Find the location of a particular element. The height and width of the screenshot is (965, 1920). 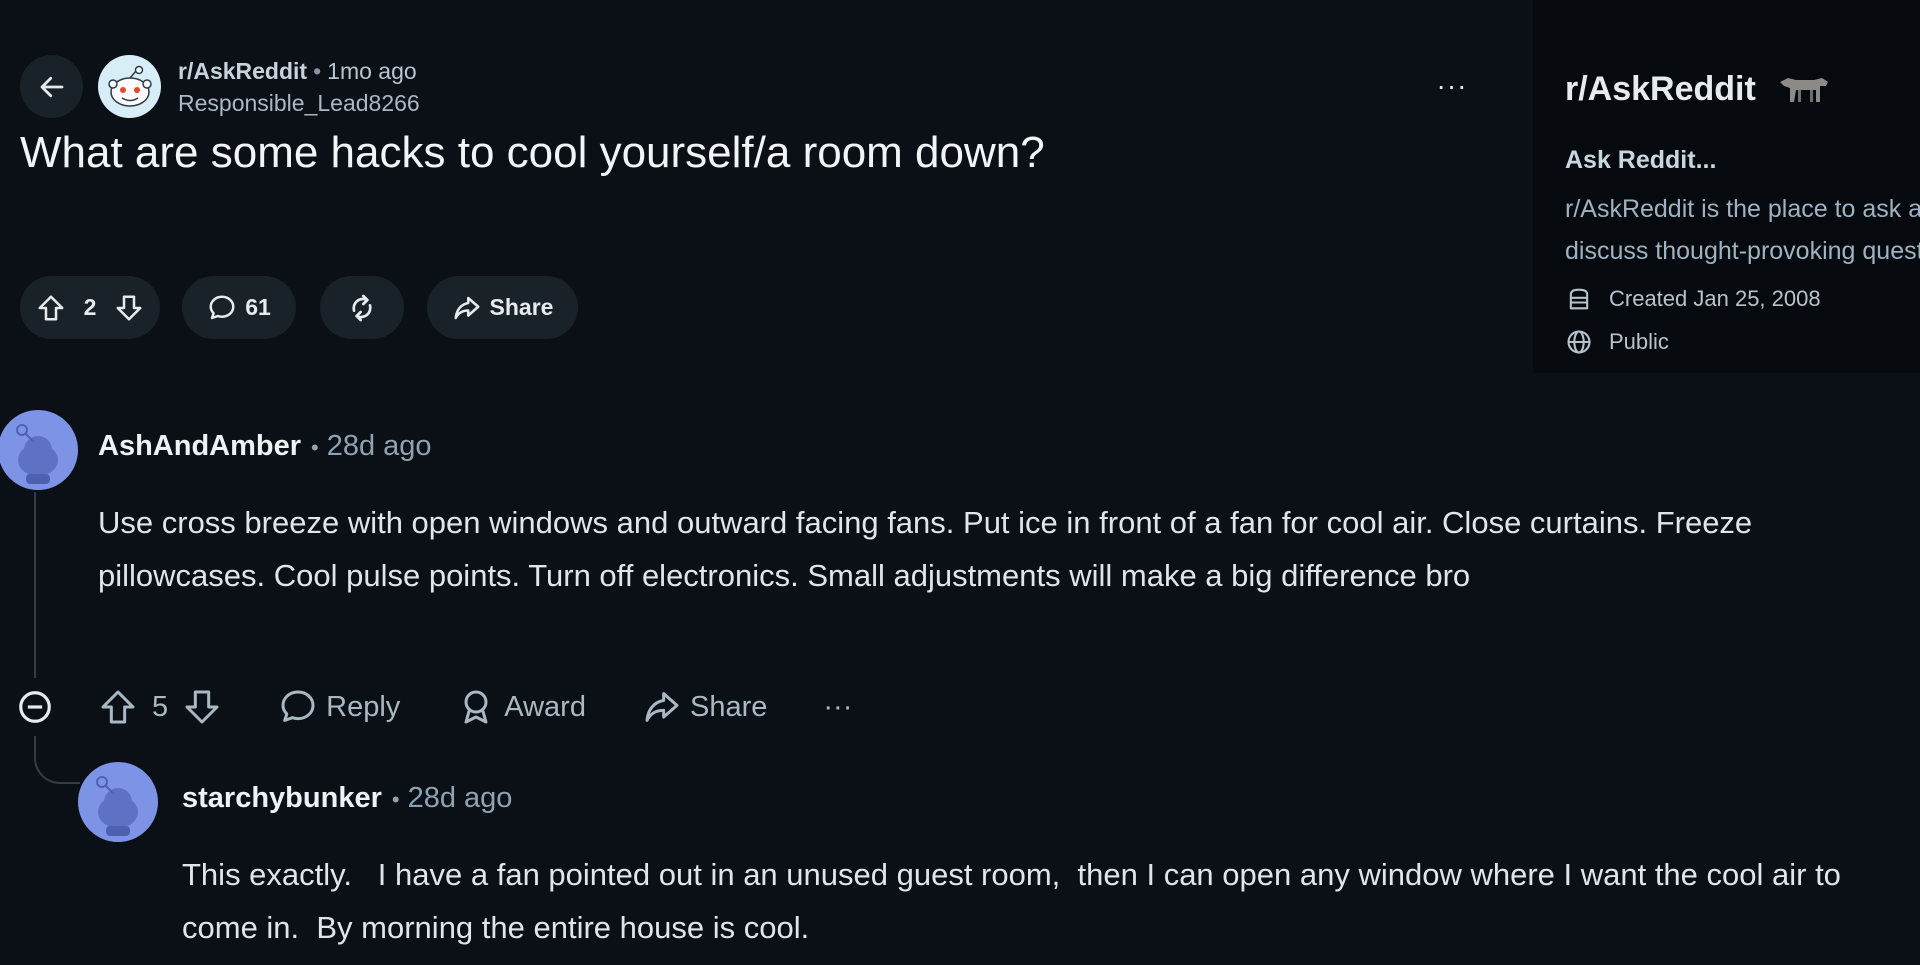

award-label: Award is located at coordinates (545, 706).